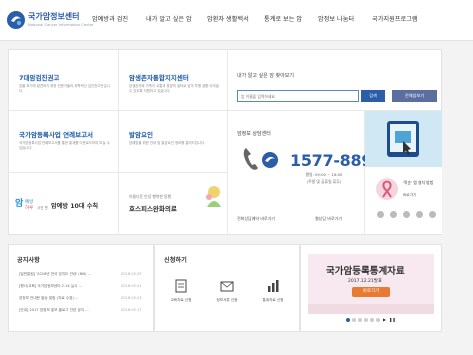 The width and height of the screenshot is (473, 355). I want to click on phone-icon, so click(250, 159).